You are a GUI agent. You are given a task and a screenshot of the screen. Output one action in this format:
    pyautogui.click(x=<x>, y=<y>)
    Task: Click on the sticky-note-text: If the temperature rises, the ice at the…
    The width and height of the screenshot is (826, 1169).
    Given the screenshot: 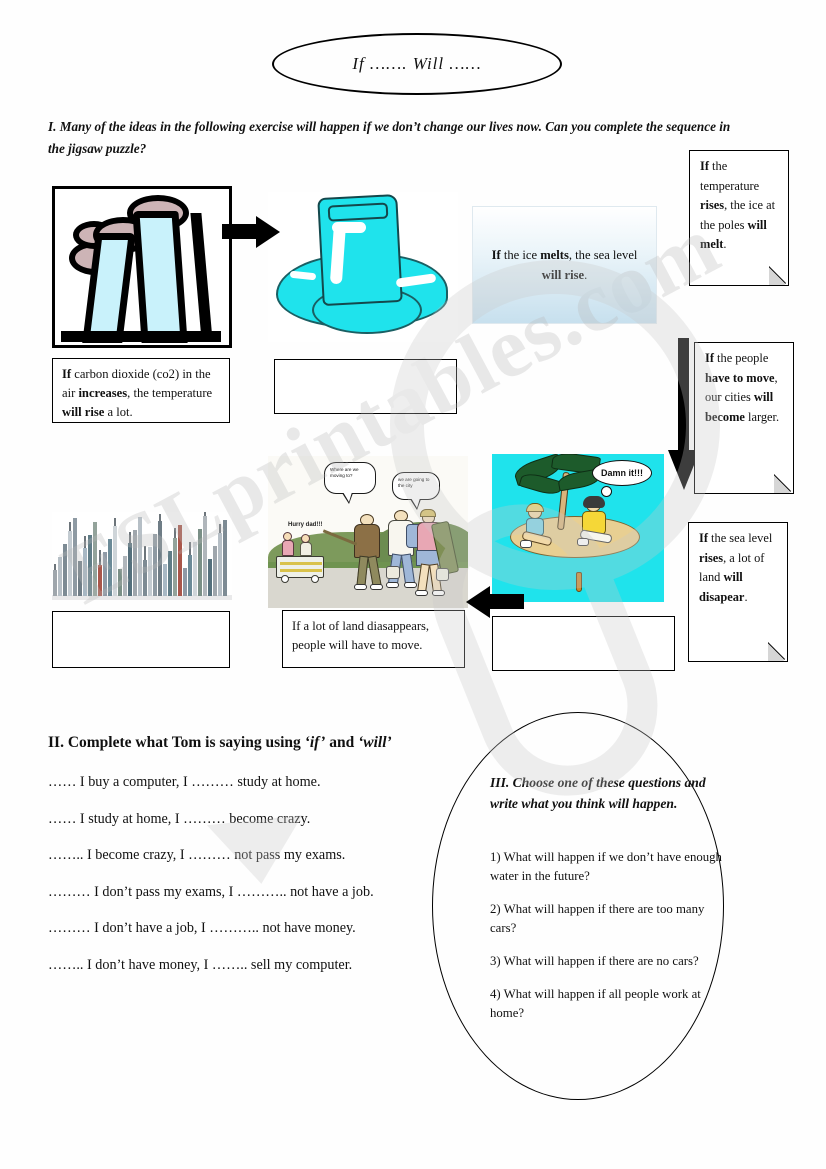 What is the action you would take?
    pyautogui.click(x=738, y=205)
    